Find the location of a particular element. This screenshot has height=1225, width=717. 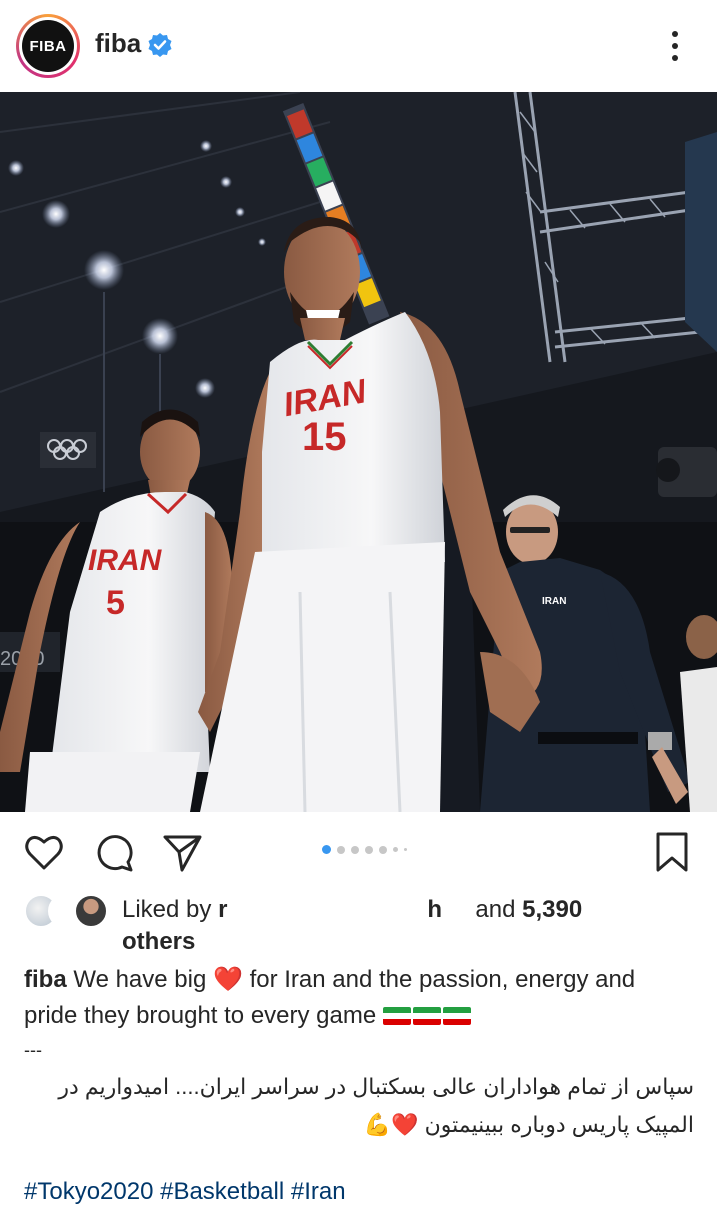

liked-by-avatars is located at coordinates (69, 912).